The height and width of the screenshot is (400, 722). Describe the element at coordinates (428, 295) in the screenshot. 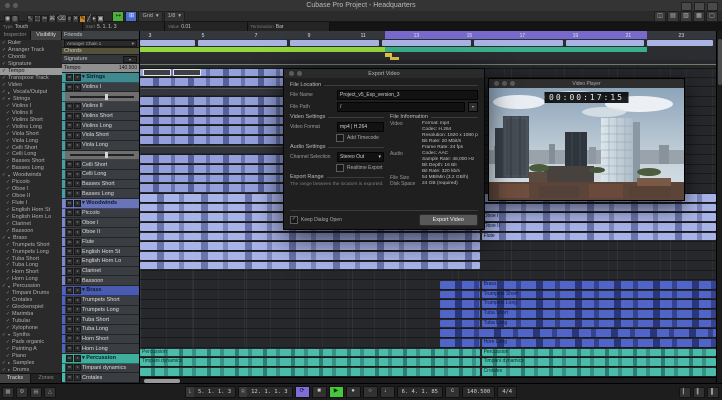

I see `arrangement-lane: Trumpets Short` at that location.